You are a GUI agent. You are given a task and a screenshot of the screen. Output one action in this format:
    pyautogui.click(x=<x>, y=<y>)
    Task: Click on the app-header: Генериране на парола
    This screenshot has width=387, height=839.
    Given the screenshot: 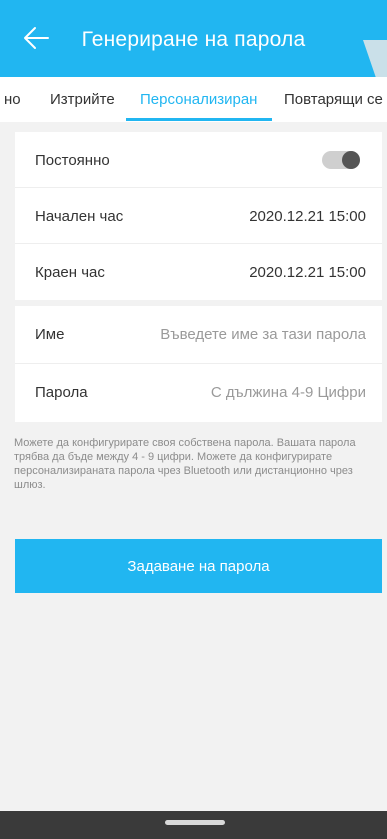 What is the action you would take?
    pyautogui.click(x=193, y=55)
    